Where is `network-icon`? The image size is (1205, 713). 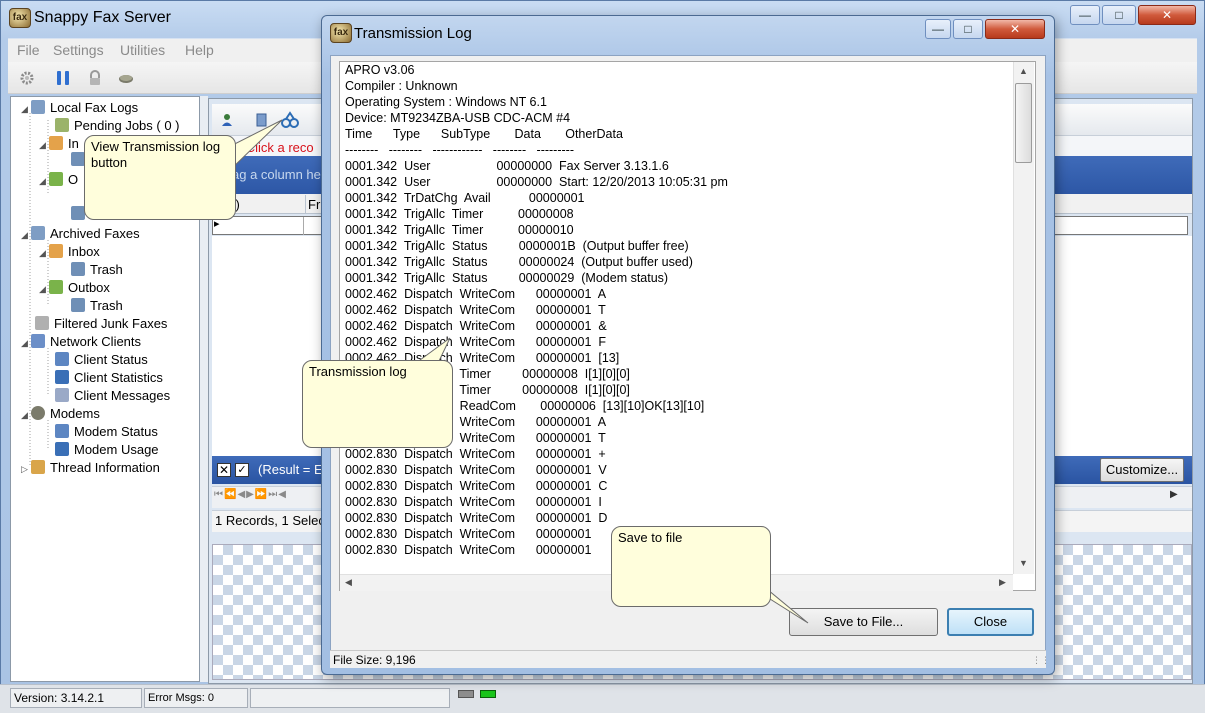 network-icon is located at coordinates (38, 341).